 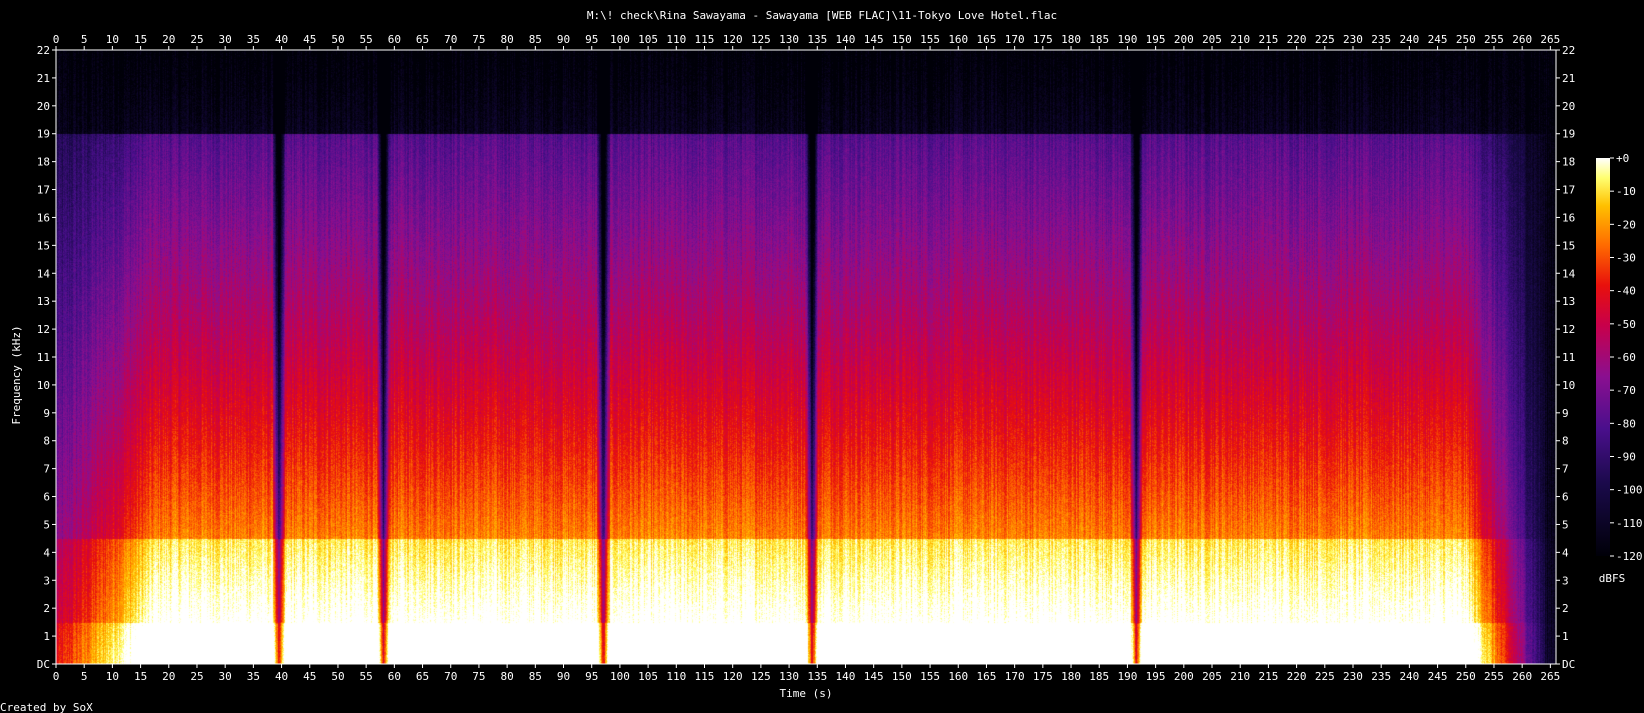 What do you see at coordinates (1438, 39) in the screenshot?
I see `x-tick-label-top: 245` at bounding box center [1438, 39].